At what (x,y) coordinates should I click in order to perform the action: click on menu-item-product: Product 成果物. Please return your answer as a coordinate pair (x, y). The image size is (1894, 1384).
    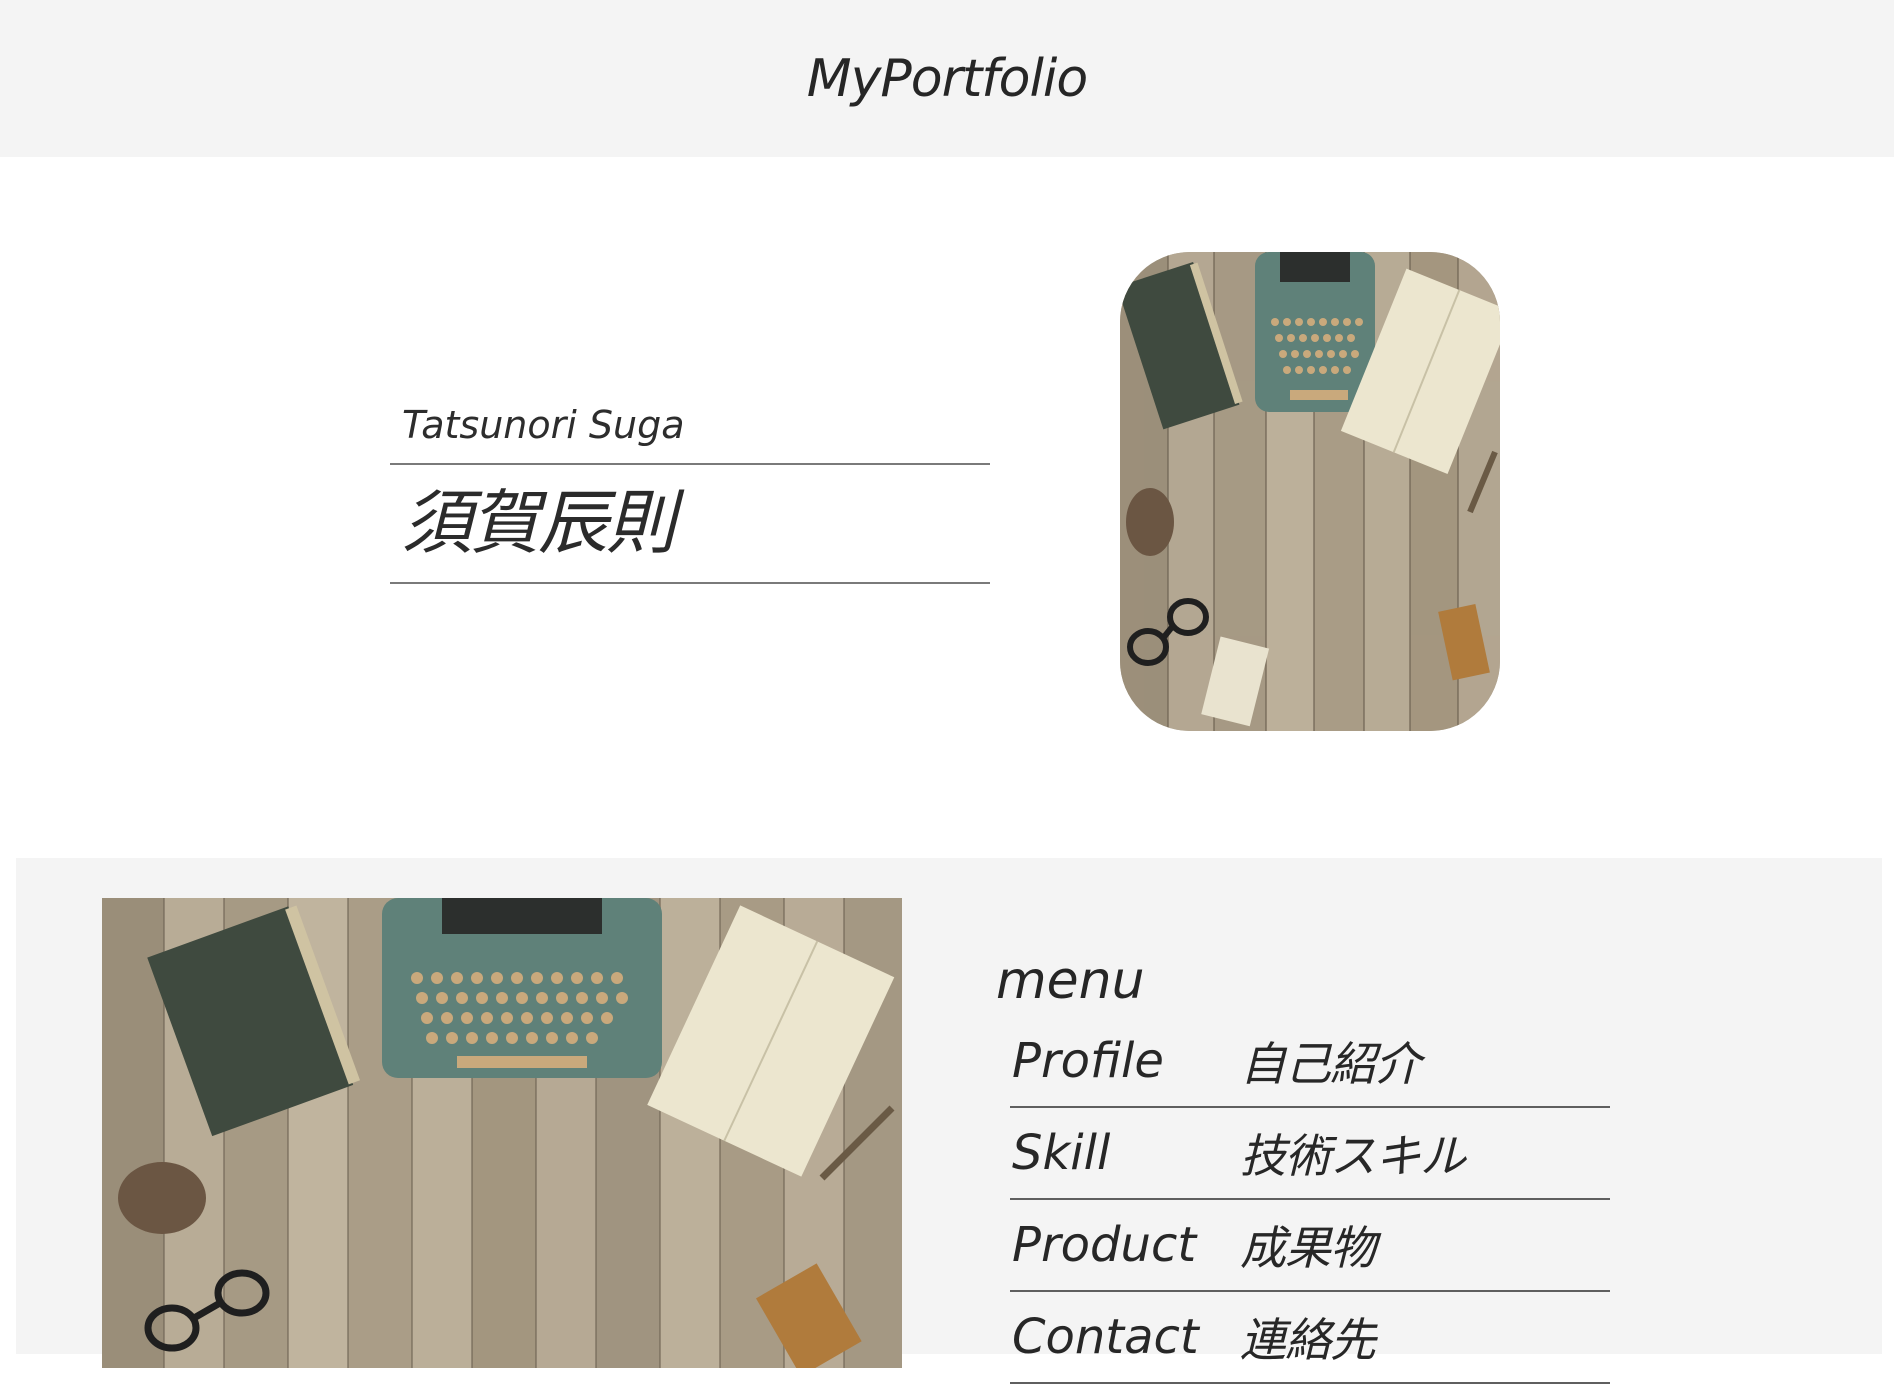
    Looking at the image, I should click on (1310, 1246).